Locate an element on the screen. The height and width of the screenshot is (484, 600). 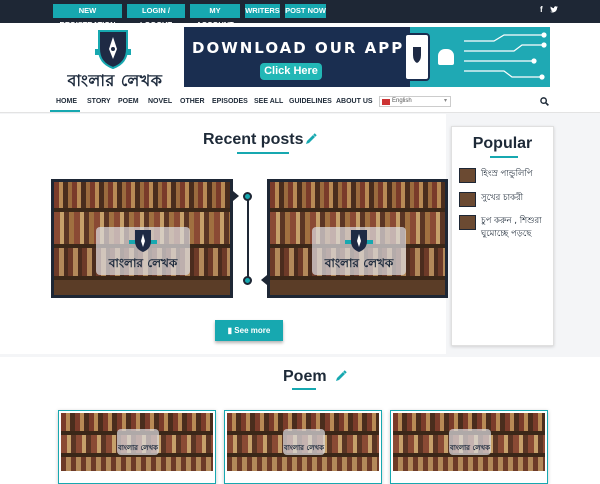
uk-flag-icon is located at coordinates (386, 102).